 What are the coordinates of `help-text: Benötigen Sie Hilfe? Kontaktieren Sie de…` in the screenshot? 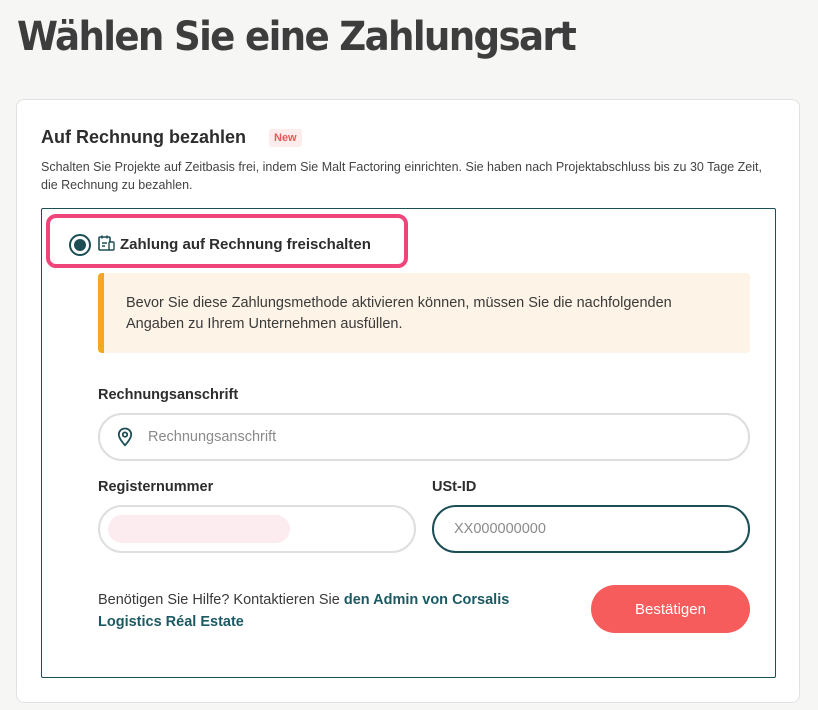 It's located at (333, 611).